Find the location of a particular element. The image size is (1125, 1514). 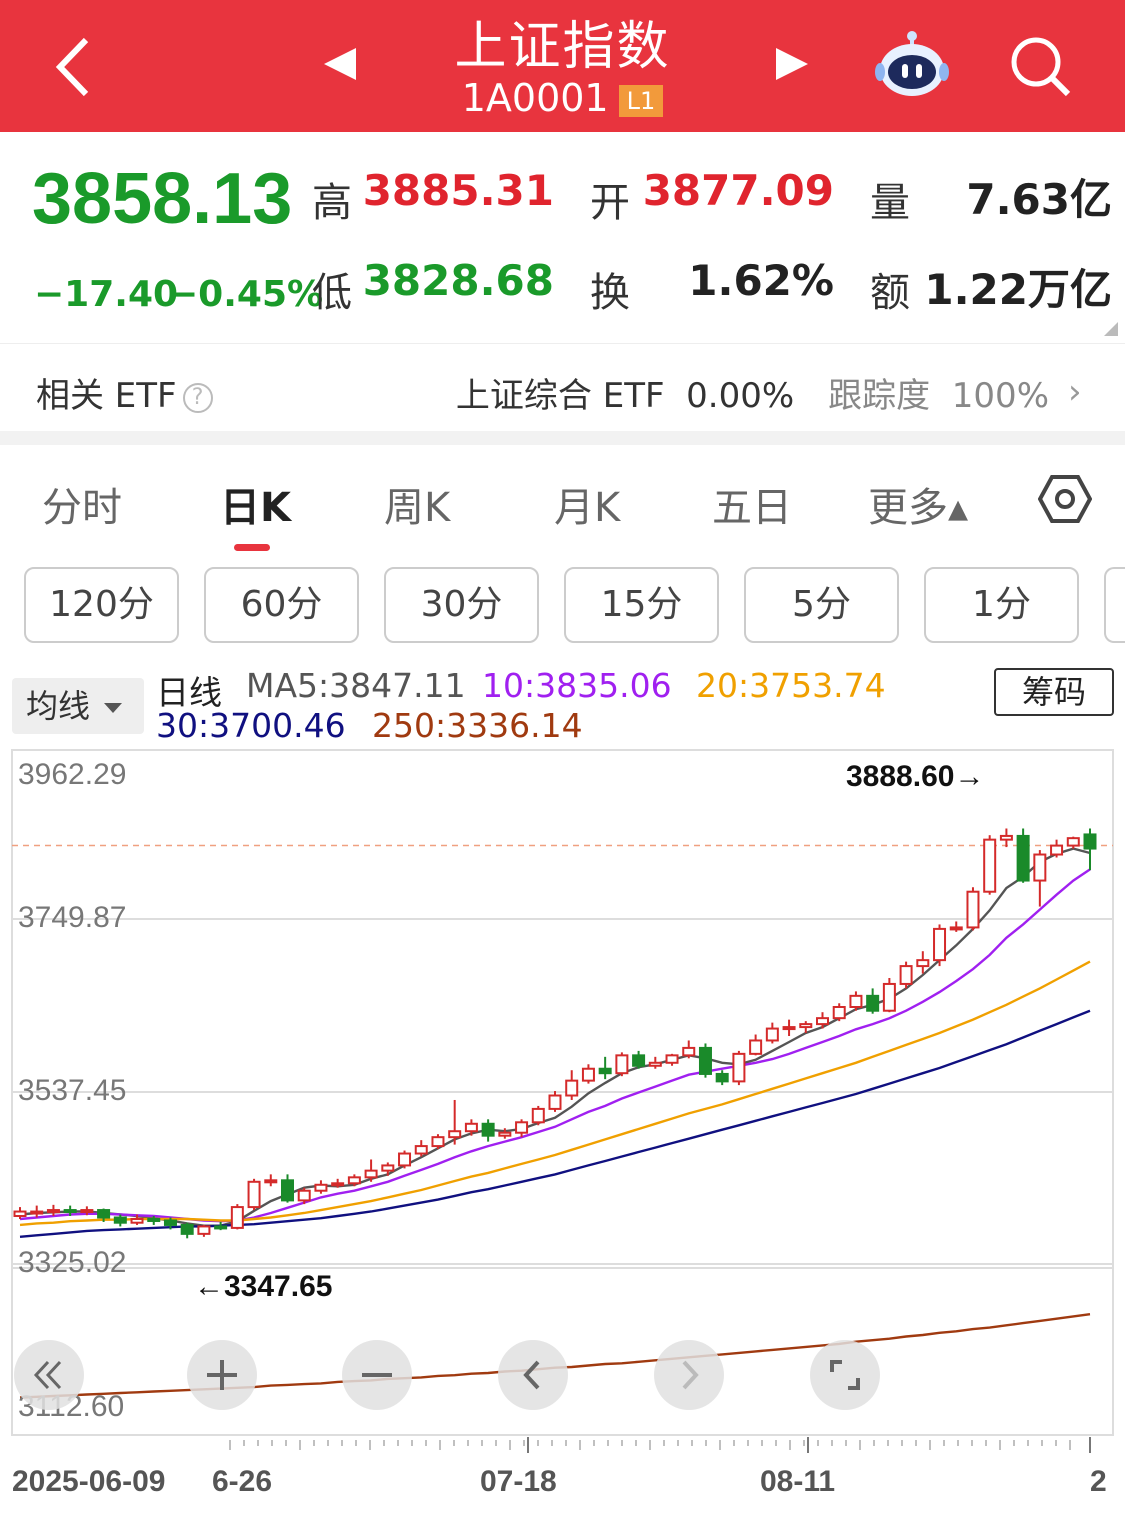

next-icon is located at coordinates (792, 64).